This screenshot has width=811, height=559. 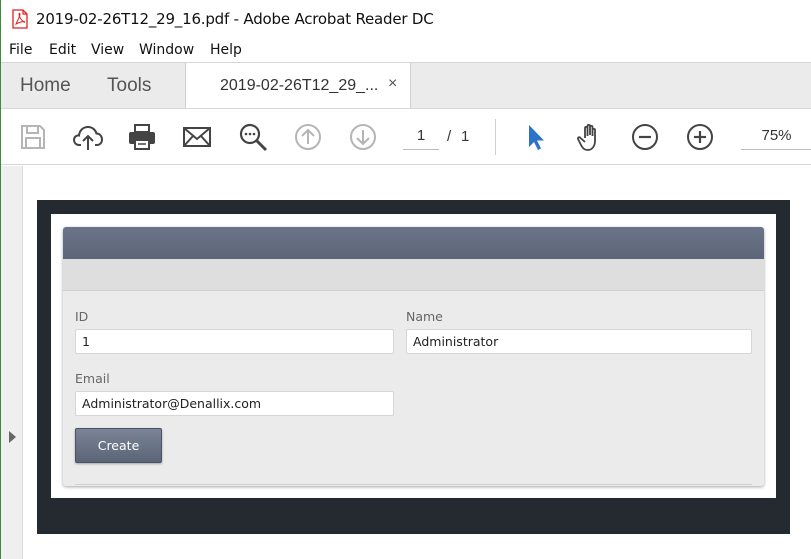 What do you see at coordinates (413, 484) in the screenshot?
I see `form-divider` at bounding box center [413, 484].